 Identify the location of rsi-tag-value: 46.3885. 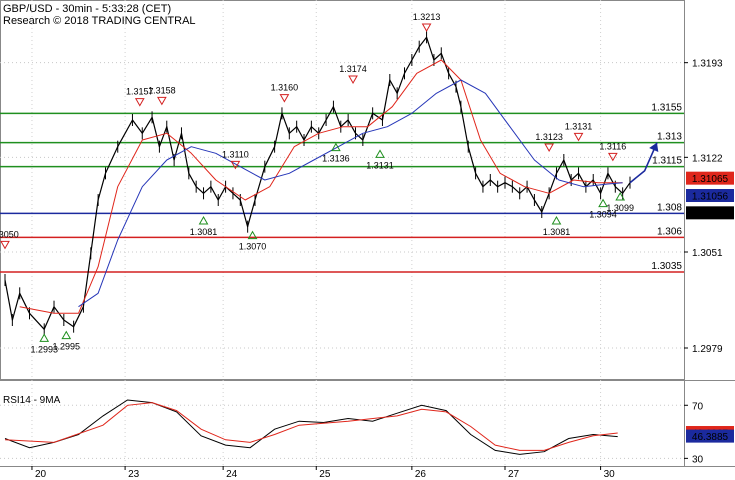
(710, 437).